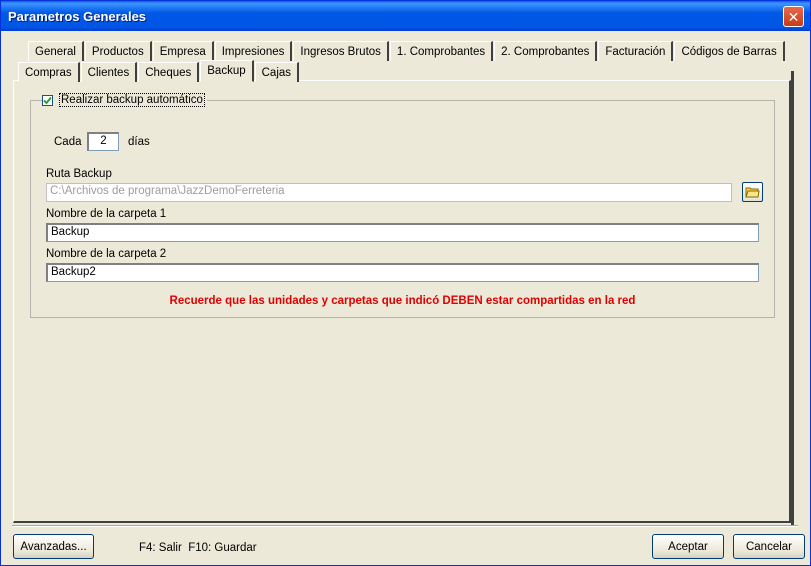 The height and width of the screenshot is (566, 811). What do you see at coordinates (341, 51) in the screenshot?
I see `tab-ingresos-brutos: Ingresos Brutos` at bounding box center [341, 51].